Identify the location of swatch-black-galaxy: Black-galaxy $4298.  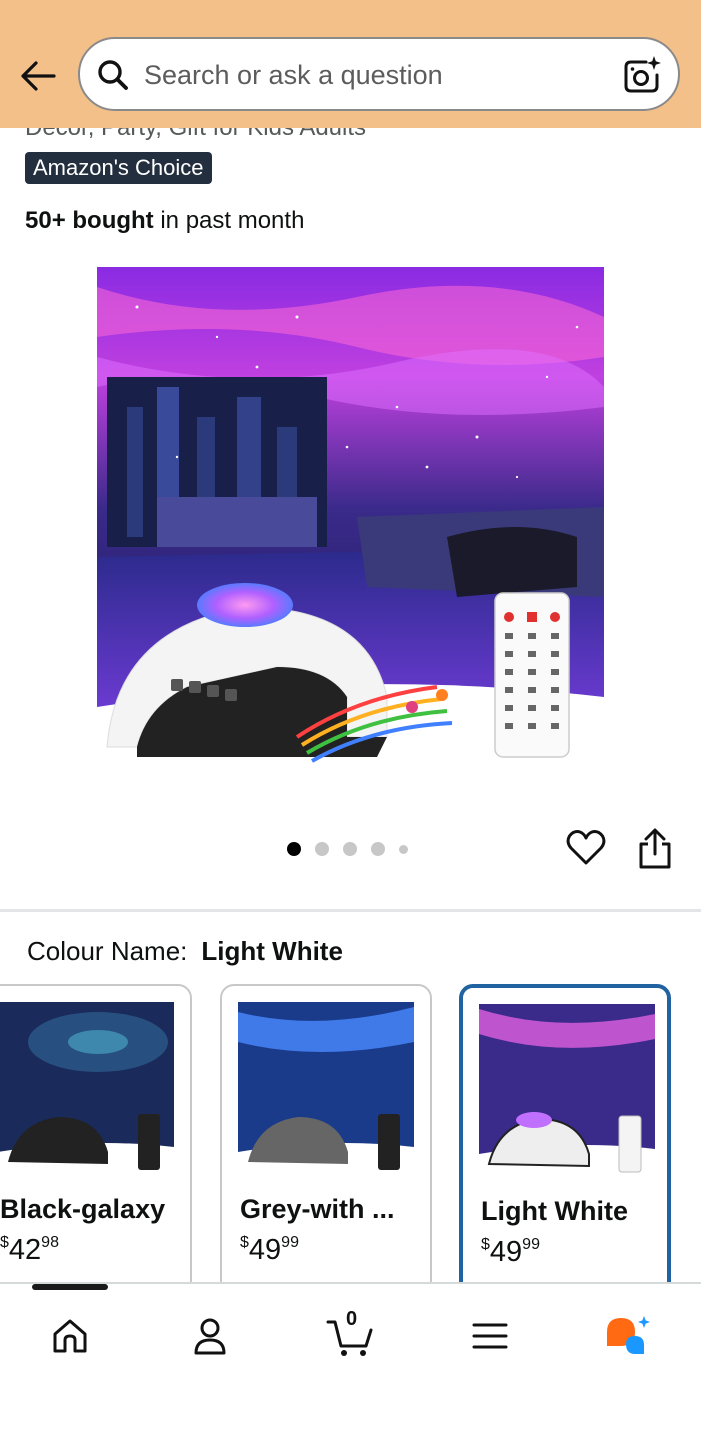
(96, 1144).